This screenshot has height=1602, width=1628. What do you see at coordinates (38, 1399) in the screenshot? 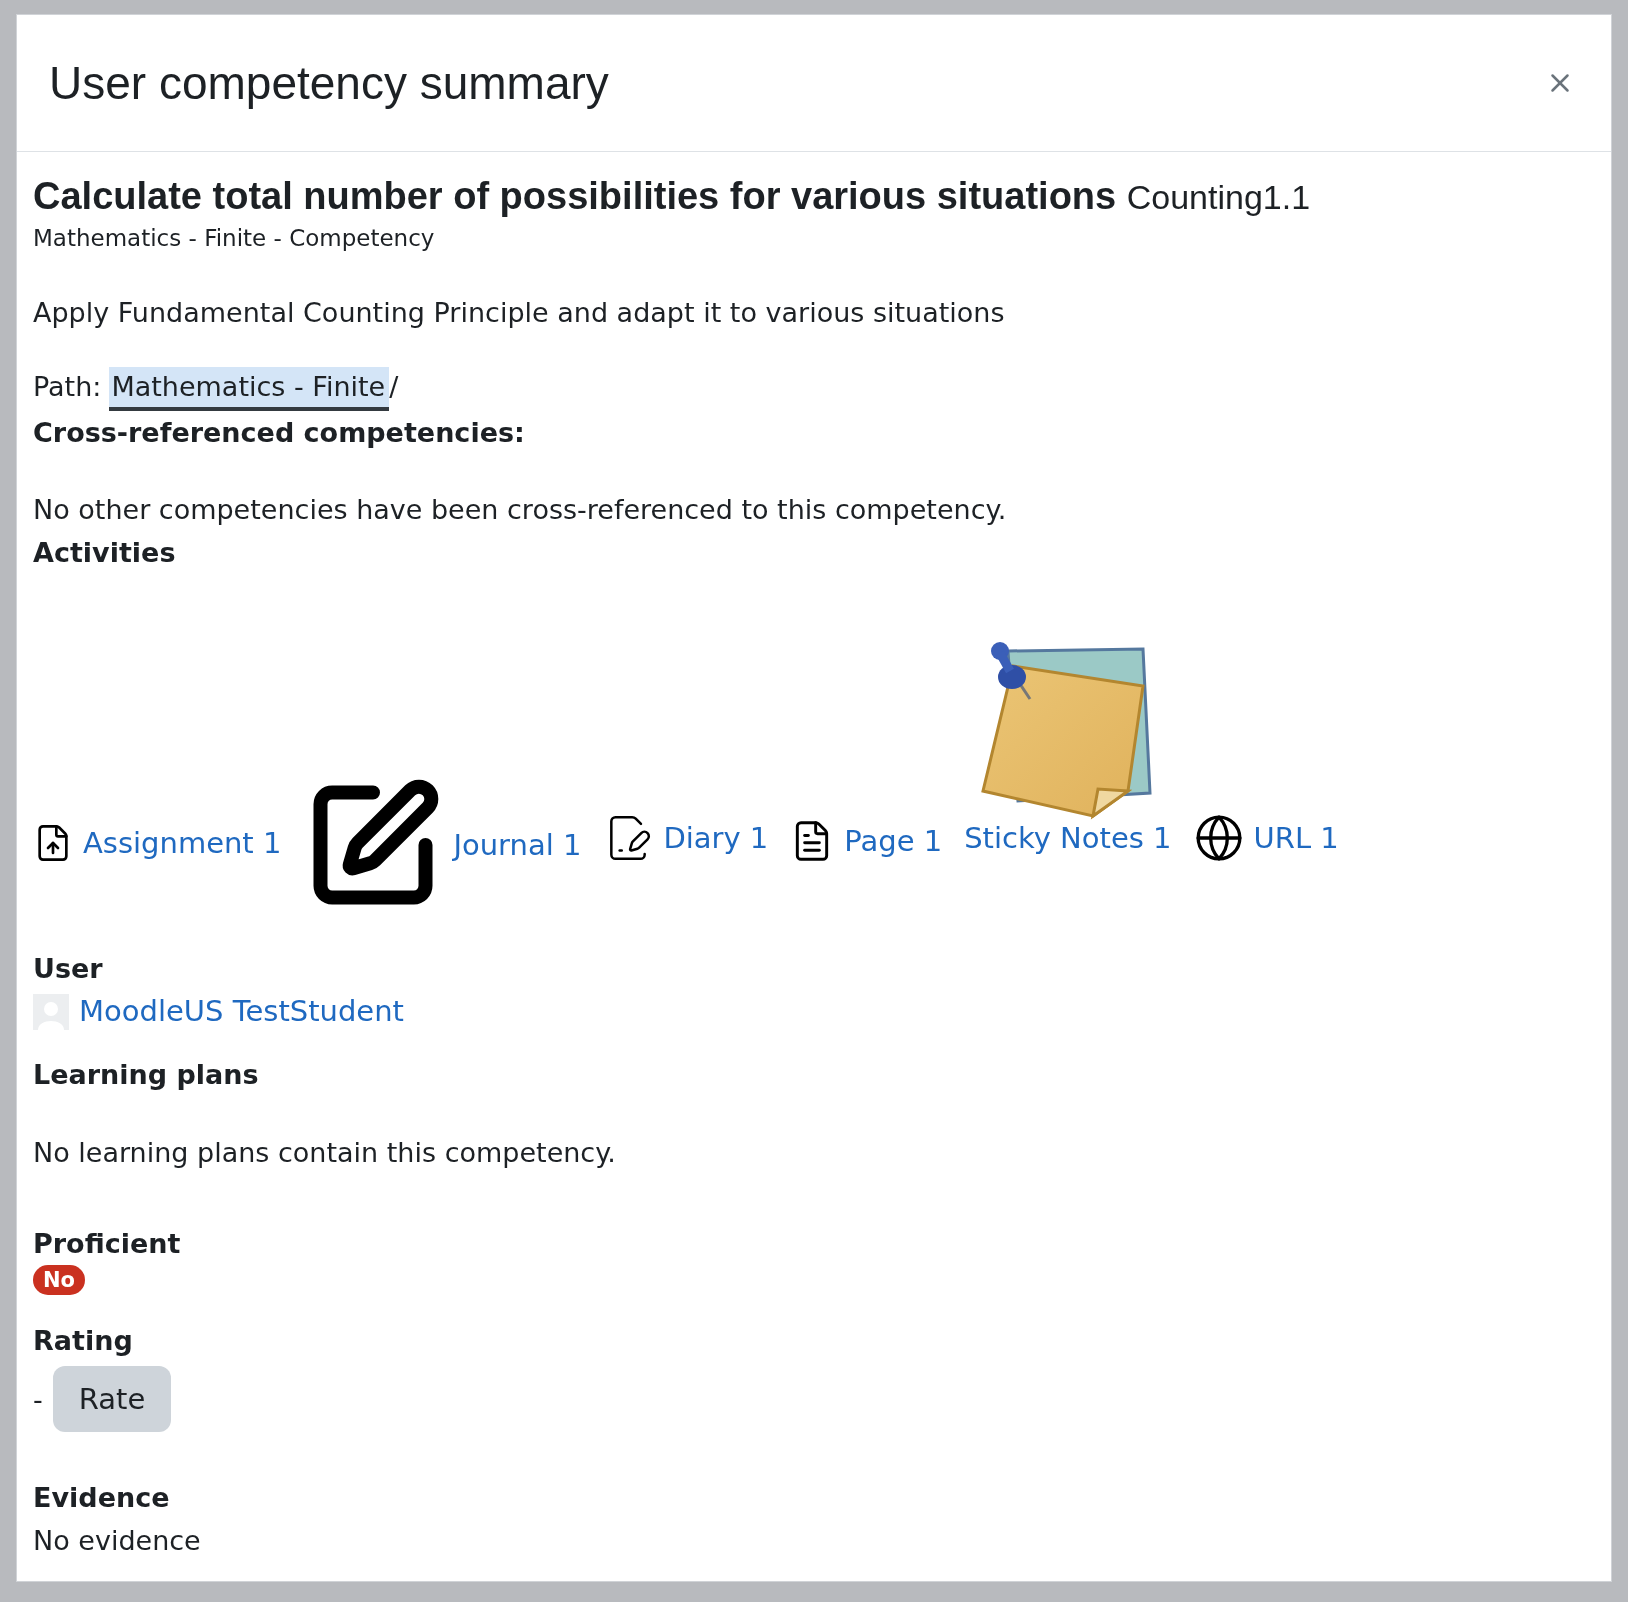
I see `rating-value: -` at bounding box center [38, 1399].